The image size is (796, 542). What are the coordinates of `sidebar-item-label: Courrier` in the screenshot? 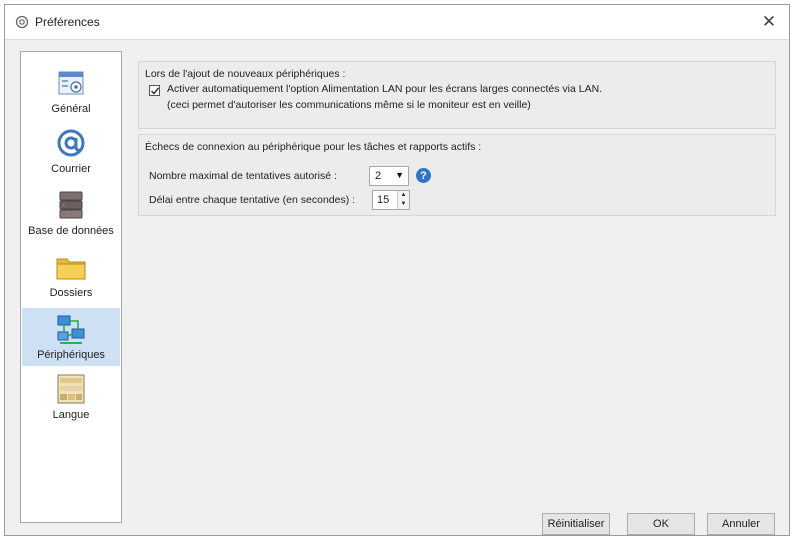 It's located at (71, 169).